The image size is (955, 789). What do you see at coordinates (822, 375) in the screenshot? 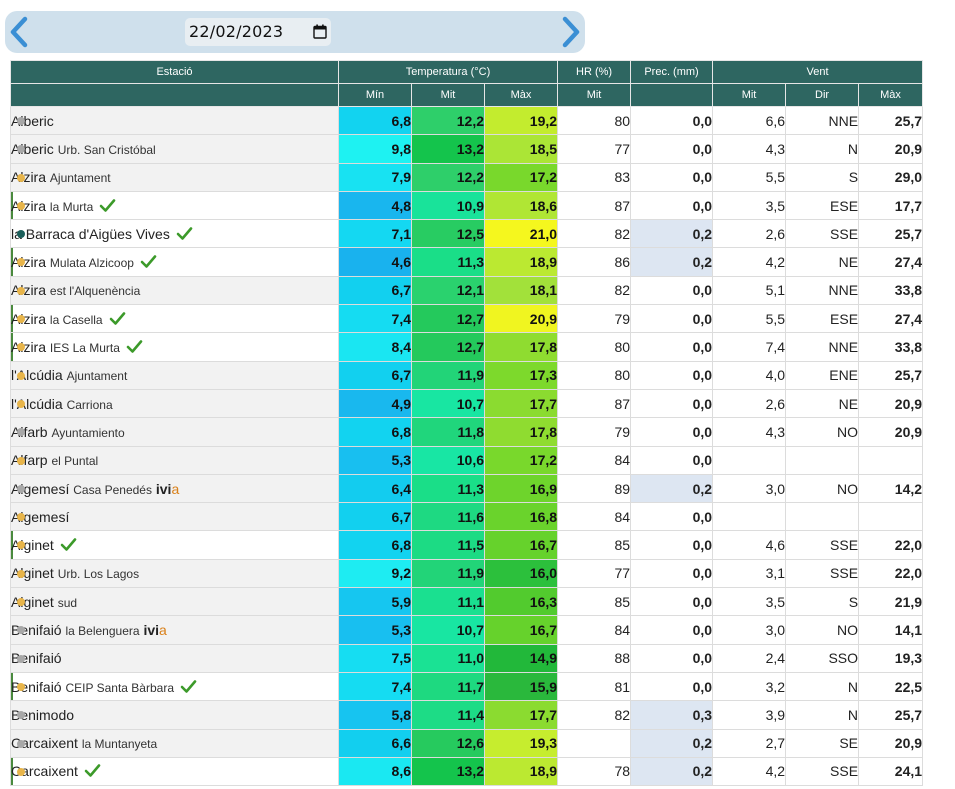
I see `wind-dir-cell: ENE` at bounding box center [822, 375].